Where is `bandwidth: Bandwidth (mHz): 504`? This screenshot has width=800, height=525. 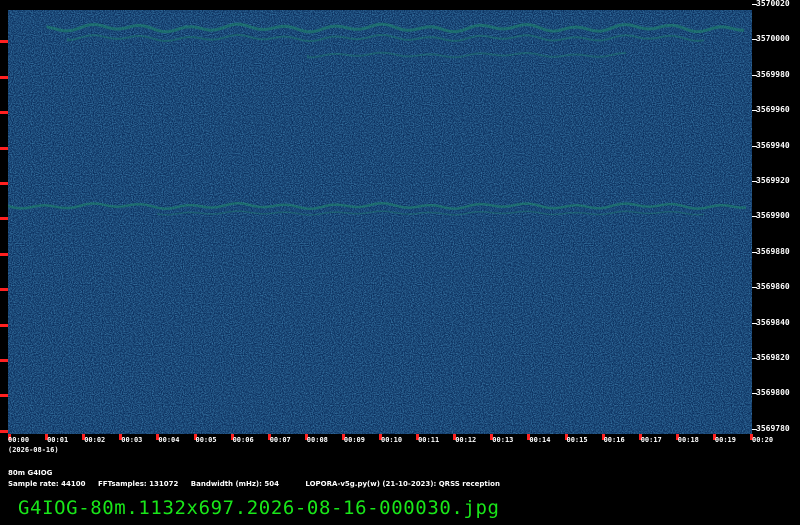 bandwidth: Bandwidth (mHz): 504 is located at coordinates (234, 484).